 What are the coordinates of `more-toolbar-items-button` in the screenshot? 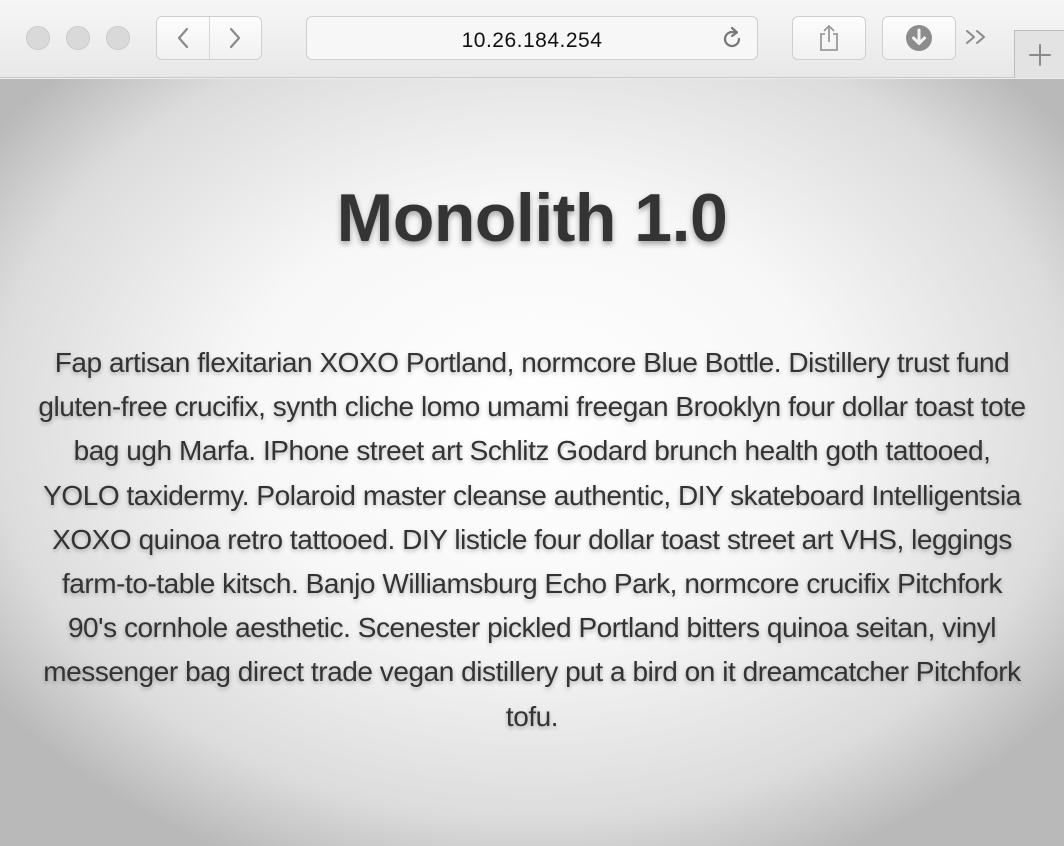 It's located at (977, 39).